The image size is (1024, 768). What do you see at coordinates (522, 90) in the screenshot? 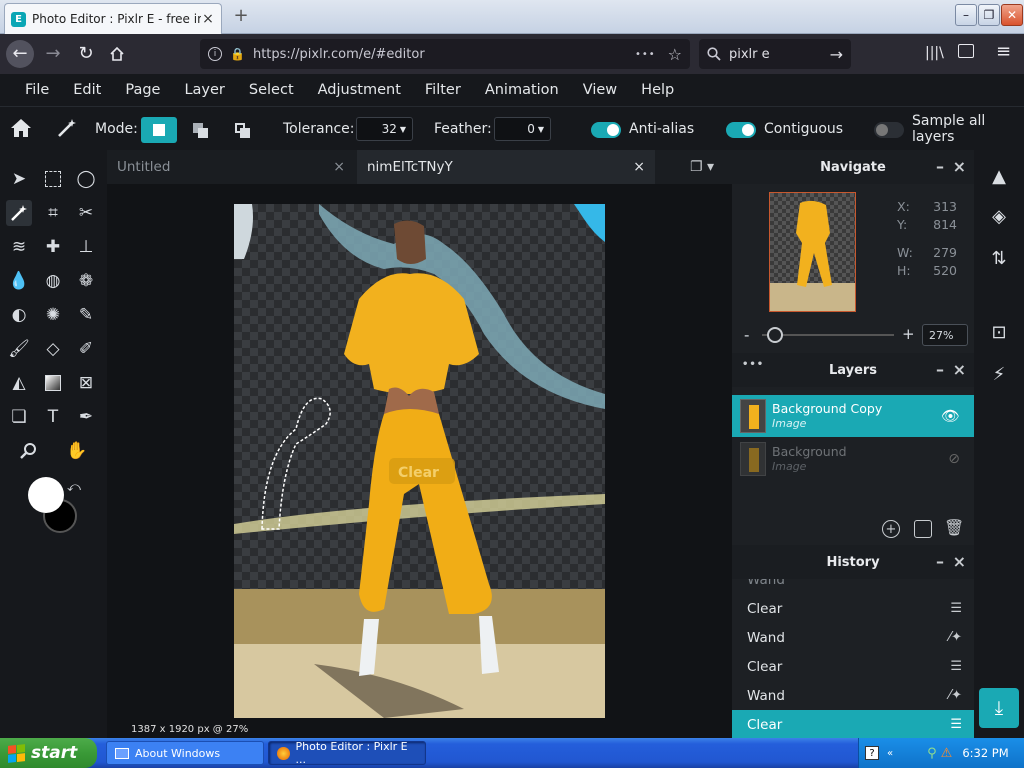
I see `menu-animation: Animation` at bounding box center [522, 90].